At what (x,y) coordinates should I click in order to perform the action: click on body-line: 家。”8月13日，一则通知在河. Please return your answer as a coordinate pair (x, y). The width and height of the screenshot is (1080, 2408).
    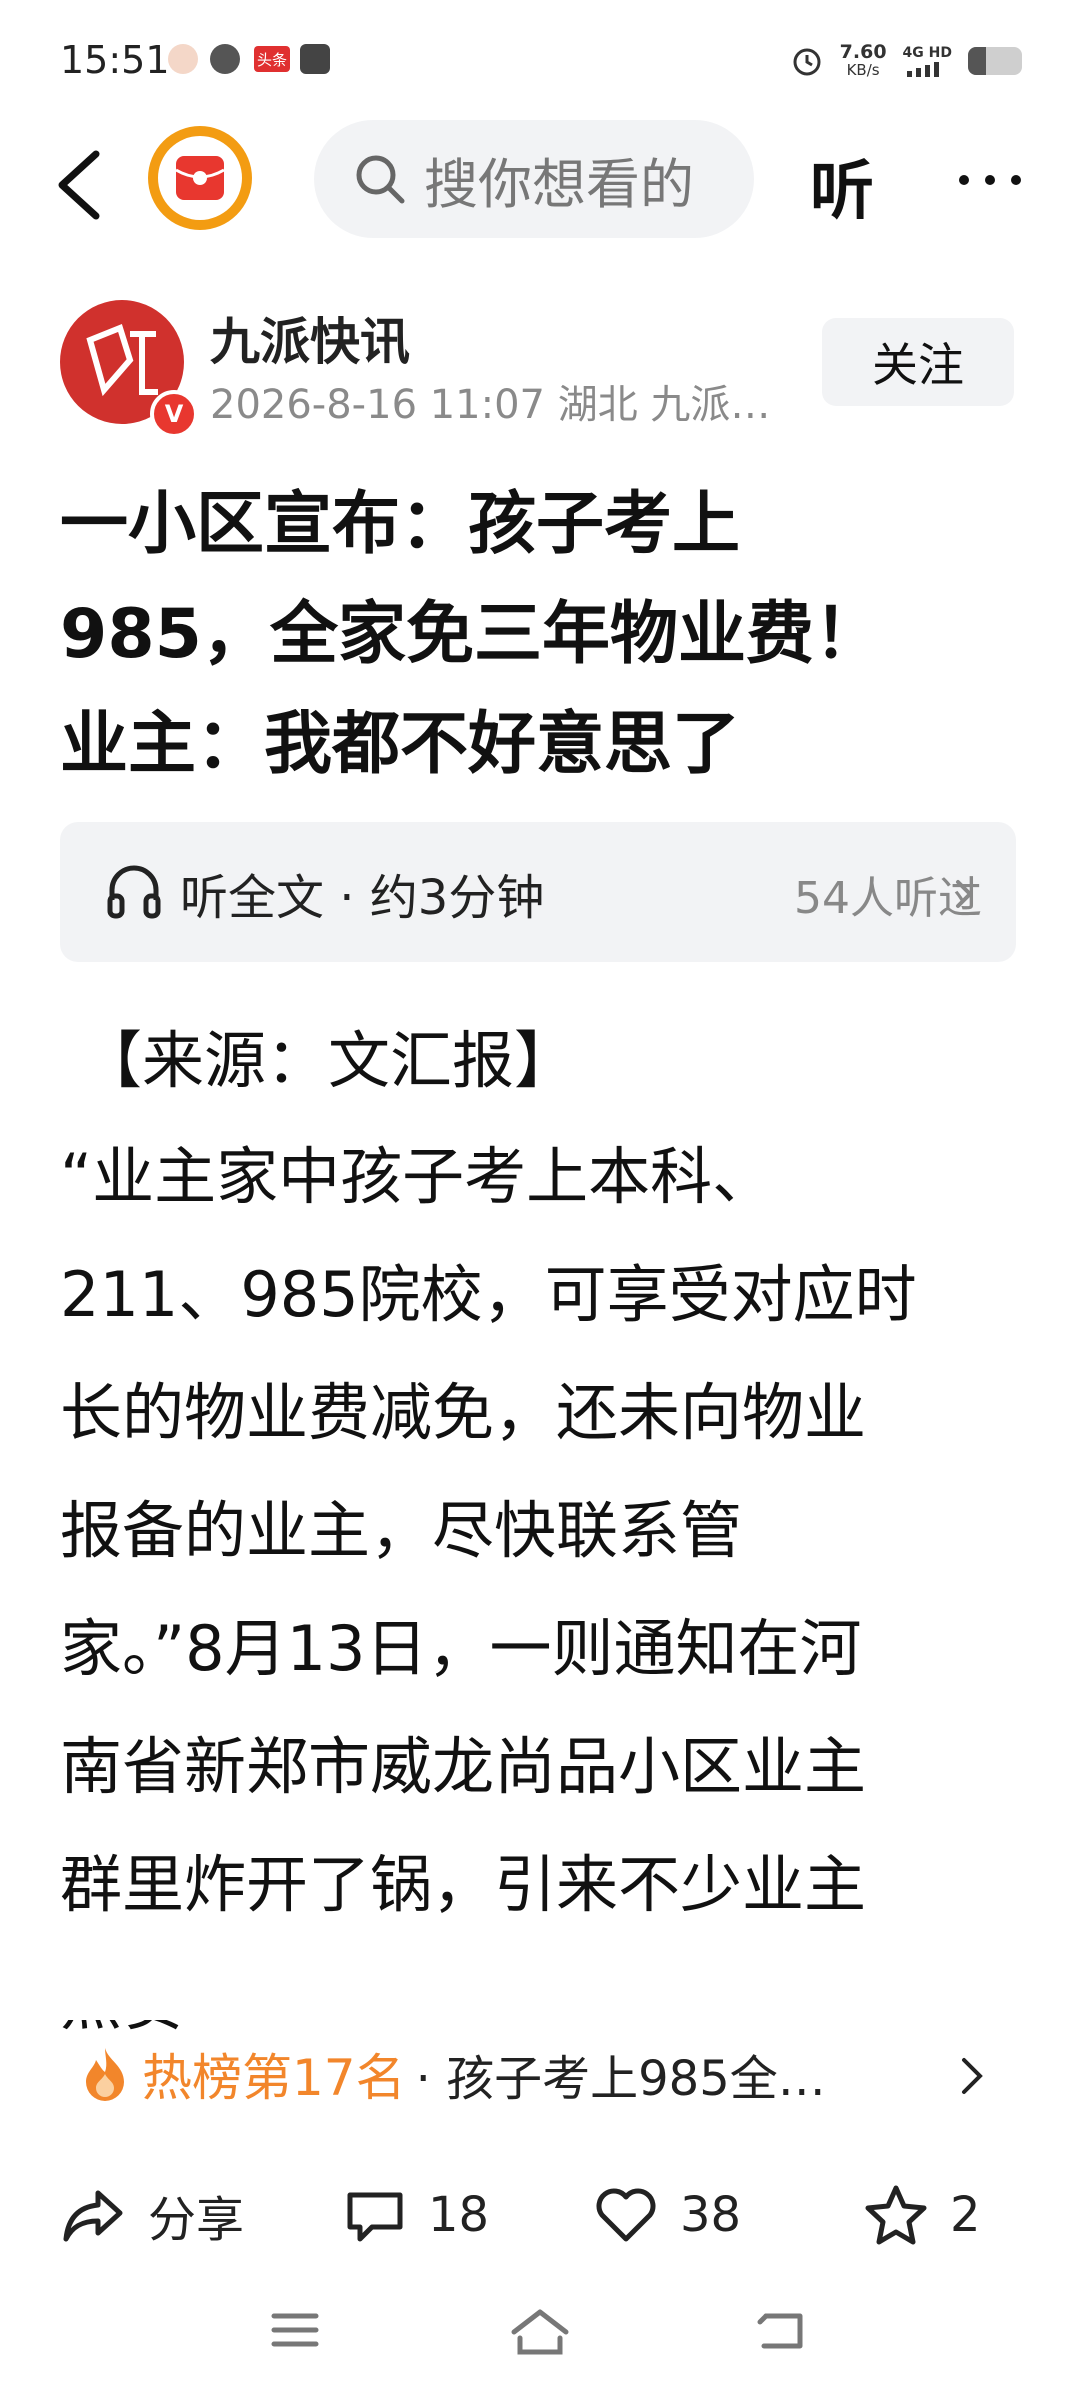
    Looking at the image, I should click on (461, 1648).